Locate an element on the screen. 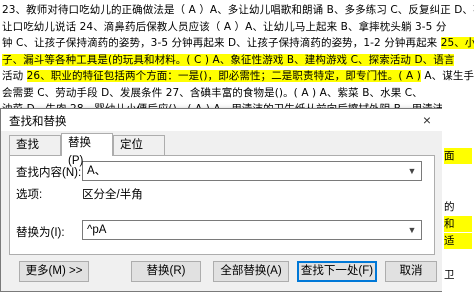 This screenshot has width=474, height=292. replace-input-value: ^pA is located at coordinates (97, 230).